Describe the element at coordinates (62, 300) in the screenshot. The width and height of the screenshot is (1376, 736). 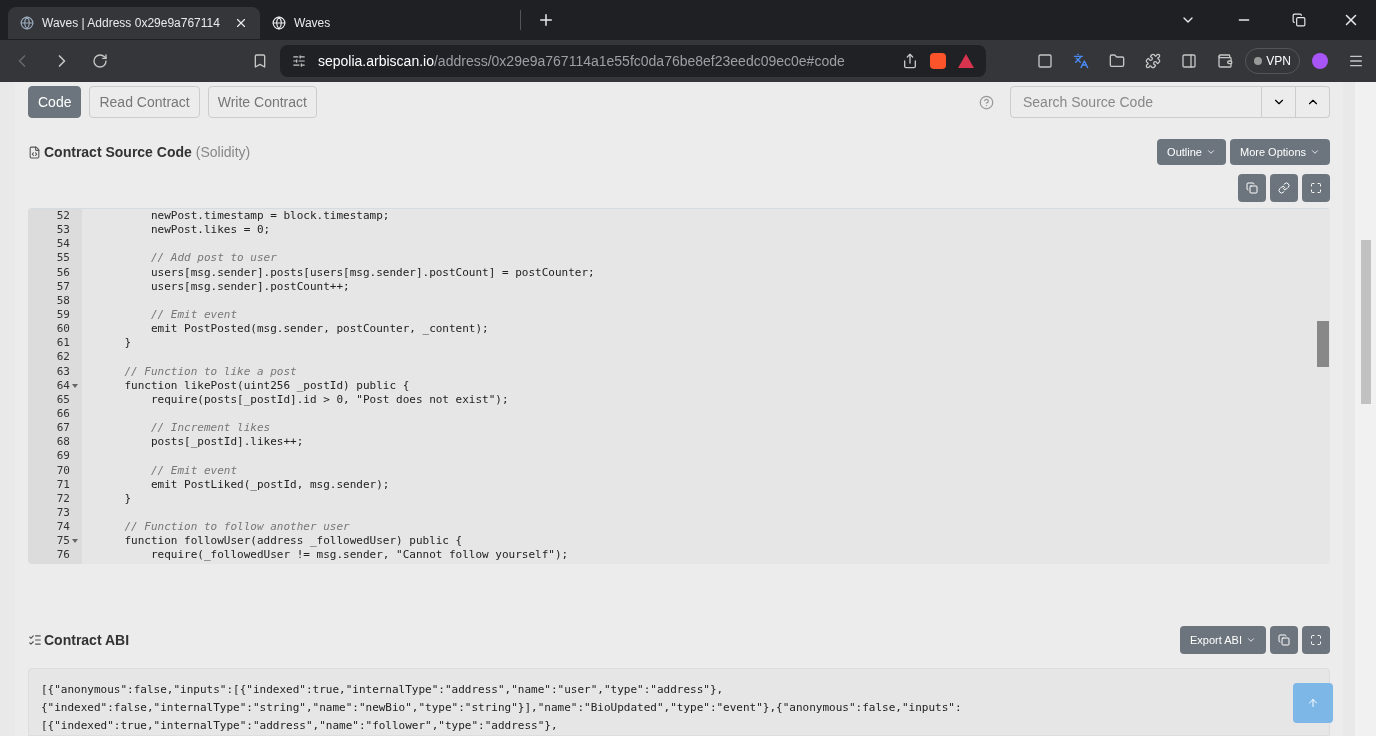
I see `line-number: 58` at that location.